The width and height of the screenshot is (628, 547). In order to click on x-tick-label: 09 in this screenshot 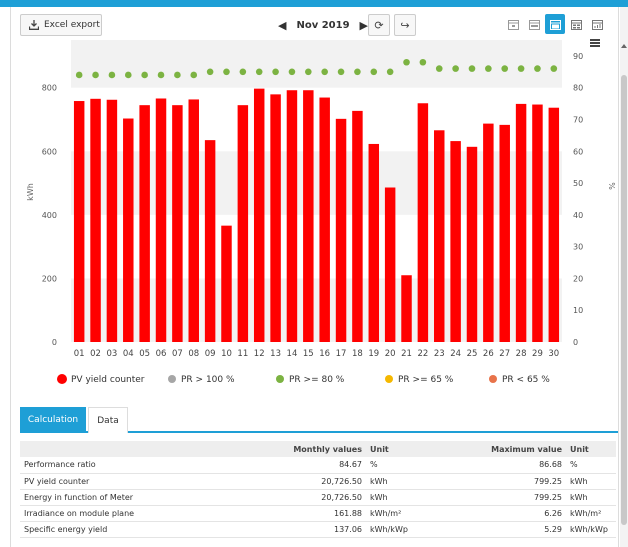, I will do `click(210, 354)`.